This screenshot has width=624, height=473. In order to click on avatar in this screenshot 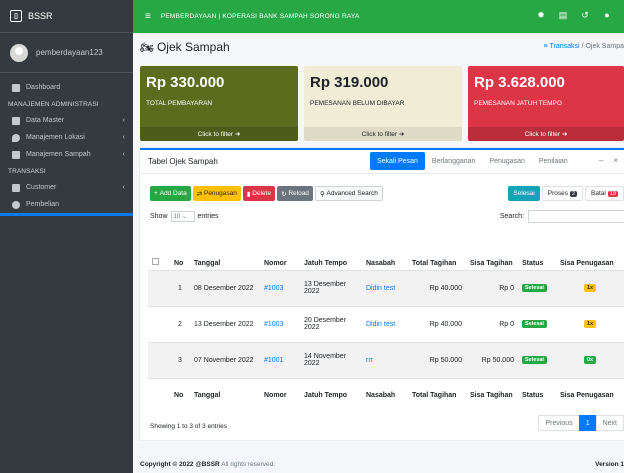, I will do `click(19, 52)`.